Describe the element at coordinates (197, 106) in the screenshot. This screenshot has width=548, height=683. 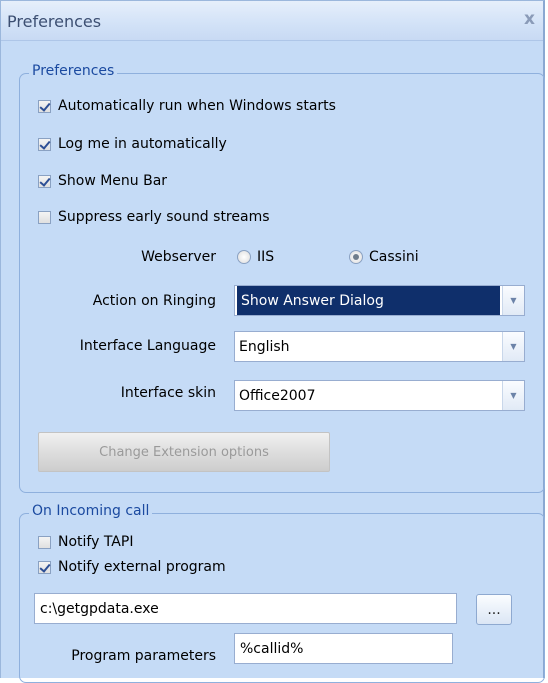
I see `autorun-label: Automatically run when Windows starts` at that location.